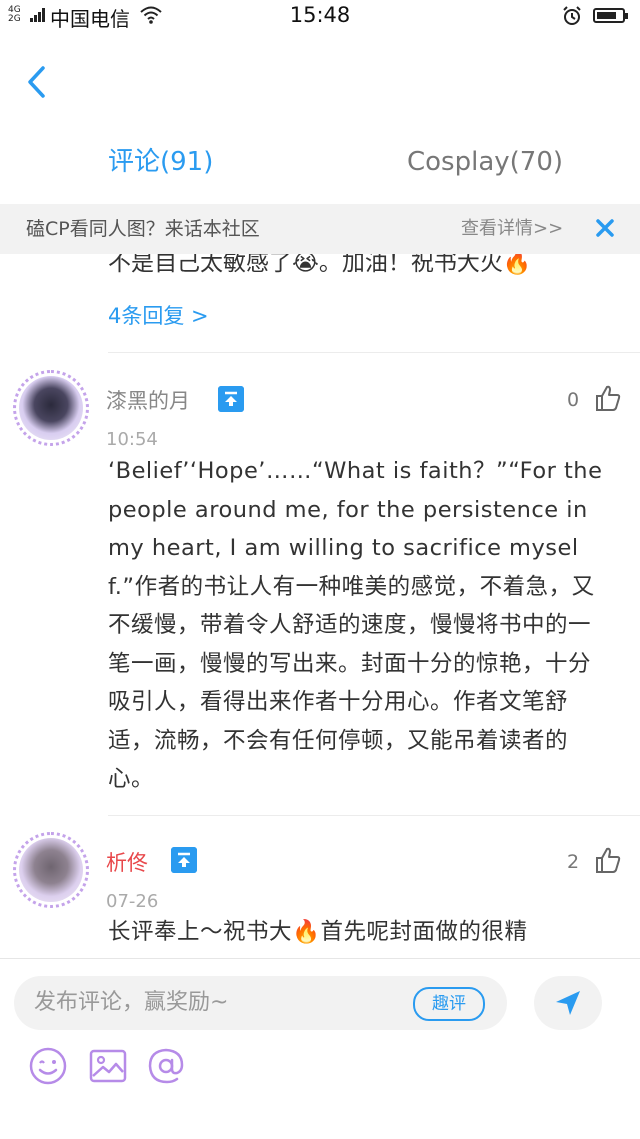 The height and width of the screenshot is (1139, 640). What do you see at coordinates (572, 15) in the screenshot?
I see `alarm-icon` at bounding box center [572, 15].